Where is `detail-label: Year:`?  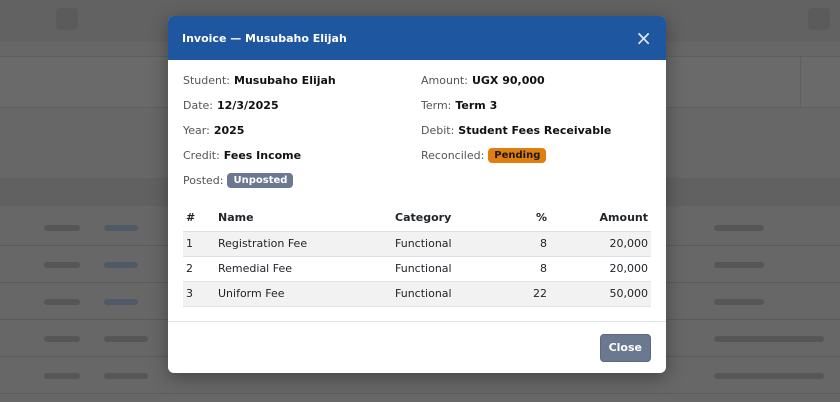
detail-label: Year: is located at coordinates (196, 130).